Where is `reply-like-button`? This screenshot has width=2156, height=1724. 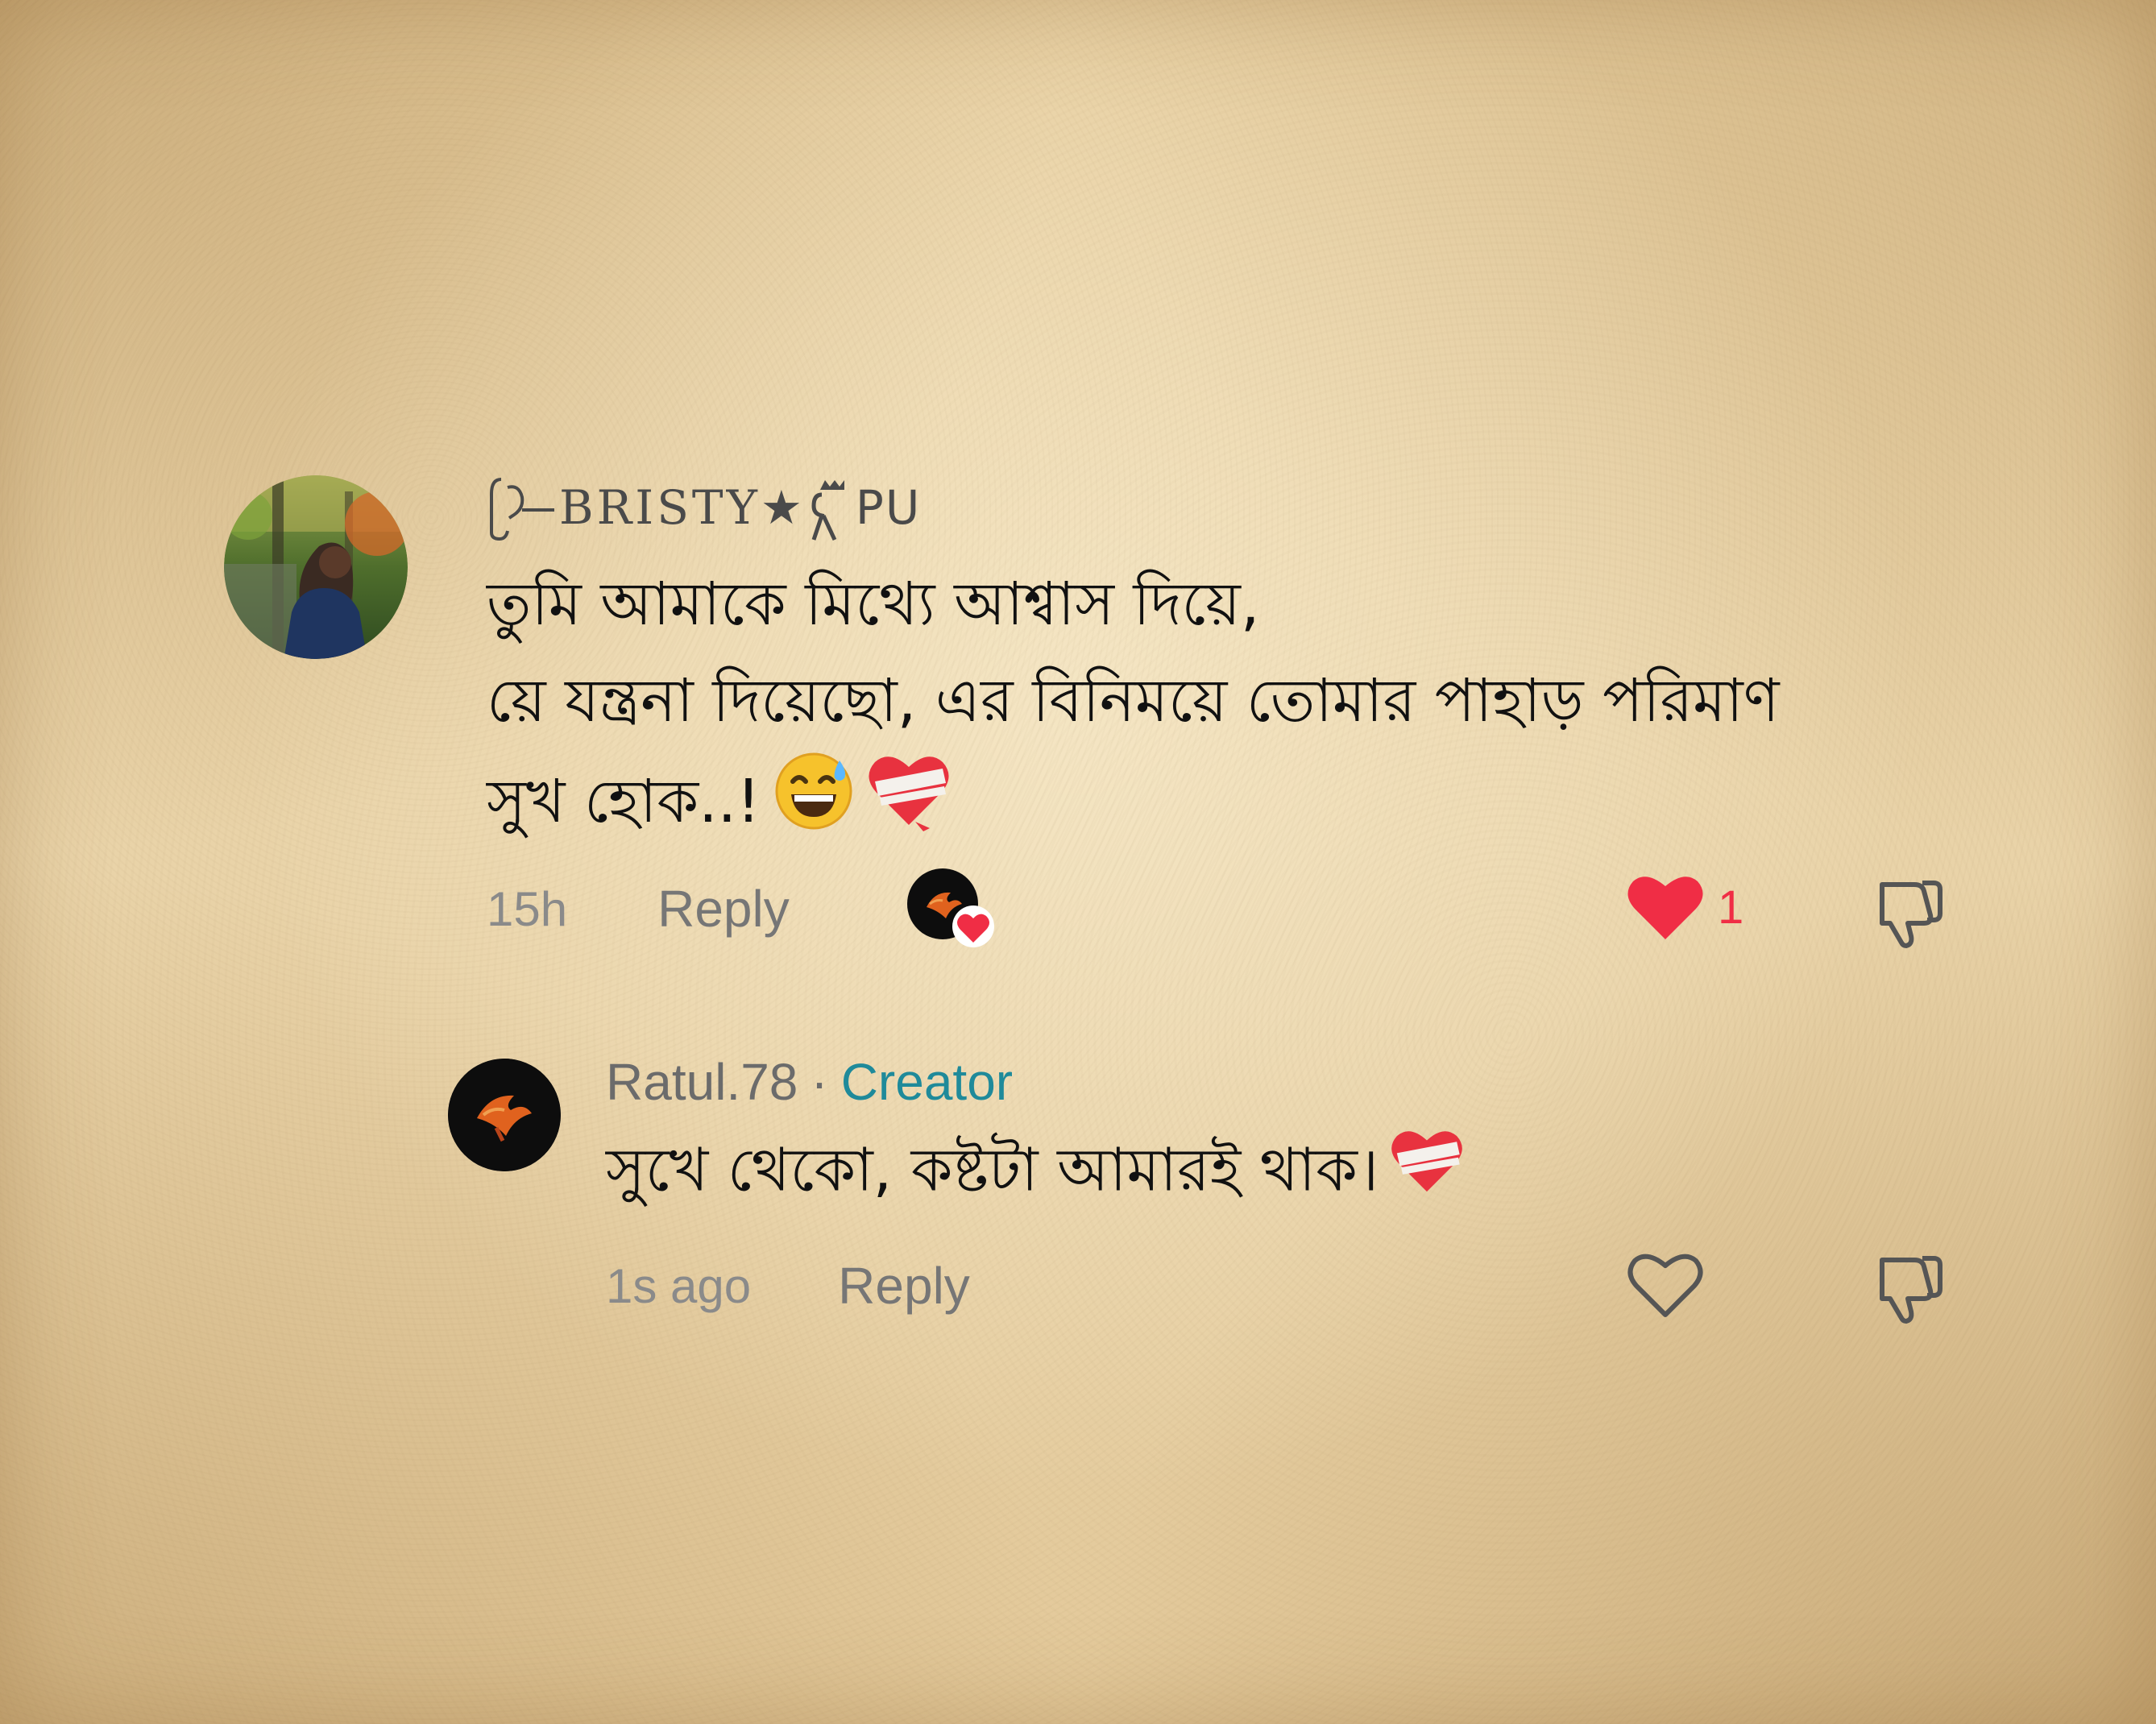
reply-like-button is located at coordinates (1665, 1285).